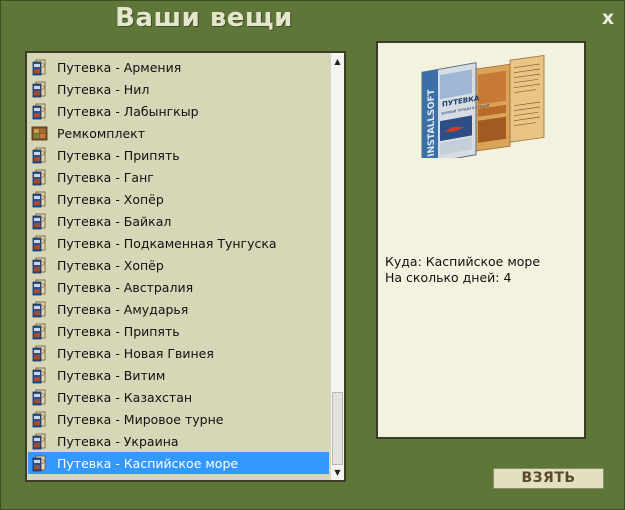 This screenshot has height=510, width=625. Describe the element at coordinates (103, 89) in the screenshot. I see `list-item-label: Путевка - Нил` at that location.